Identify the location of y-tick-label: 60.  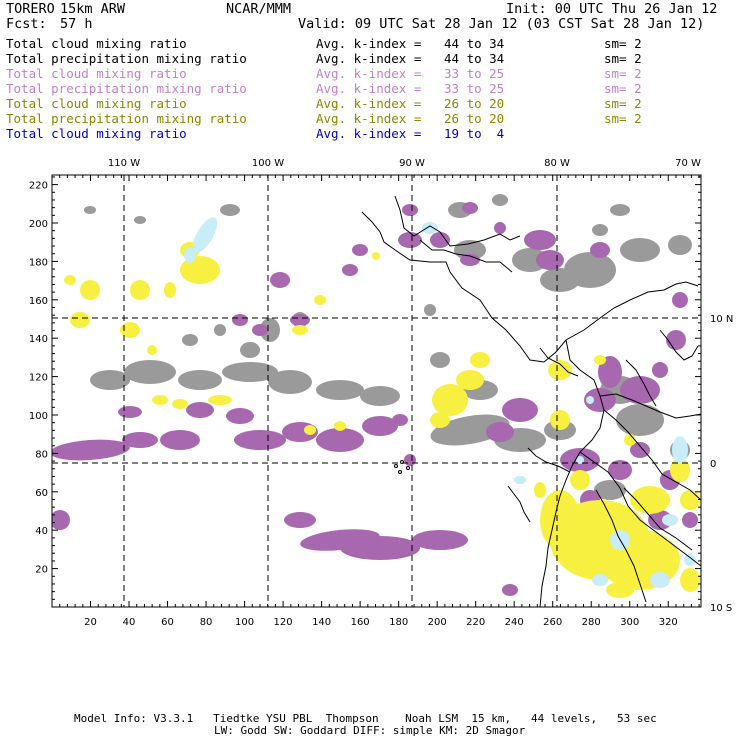
(41, 493).